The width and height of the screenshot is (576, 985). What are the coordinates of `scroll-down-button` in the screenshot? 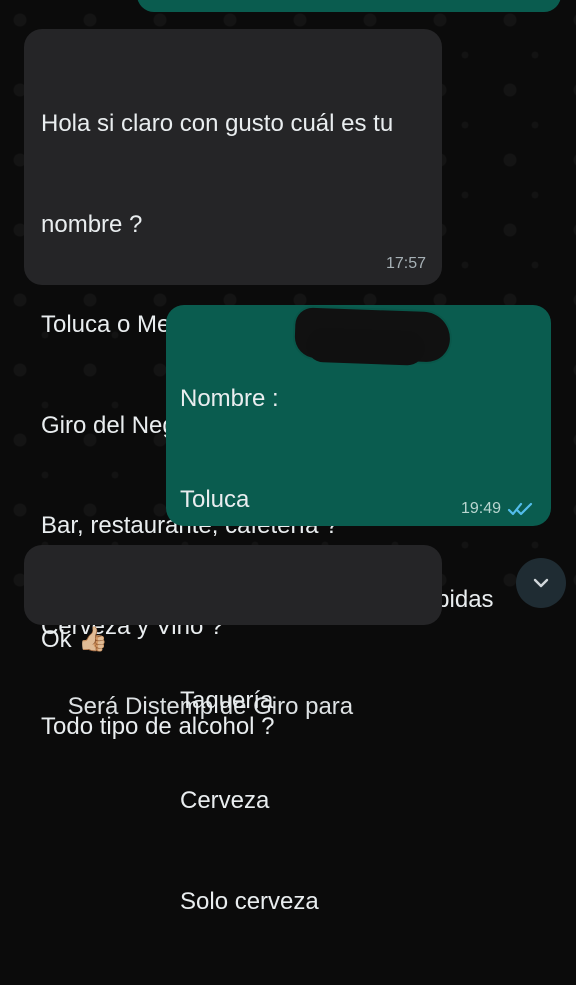 It's located at (541, 583).